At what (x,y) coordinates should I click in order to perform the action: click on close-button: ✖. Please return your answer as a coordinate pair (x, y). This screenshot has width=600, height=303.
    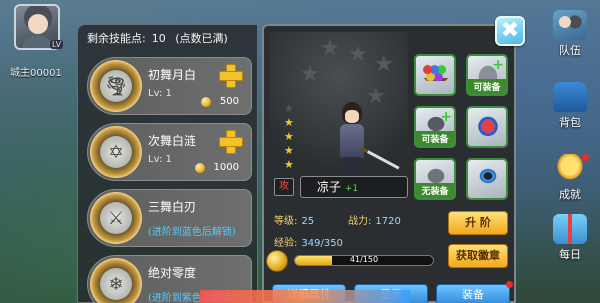
    Looking at the image, I should click on (510, 31).